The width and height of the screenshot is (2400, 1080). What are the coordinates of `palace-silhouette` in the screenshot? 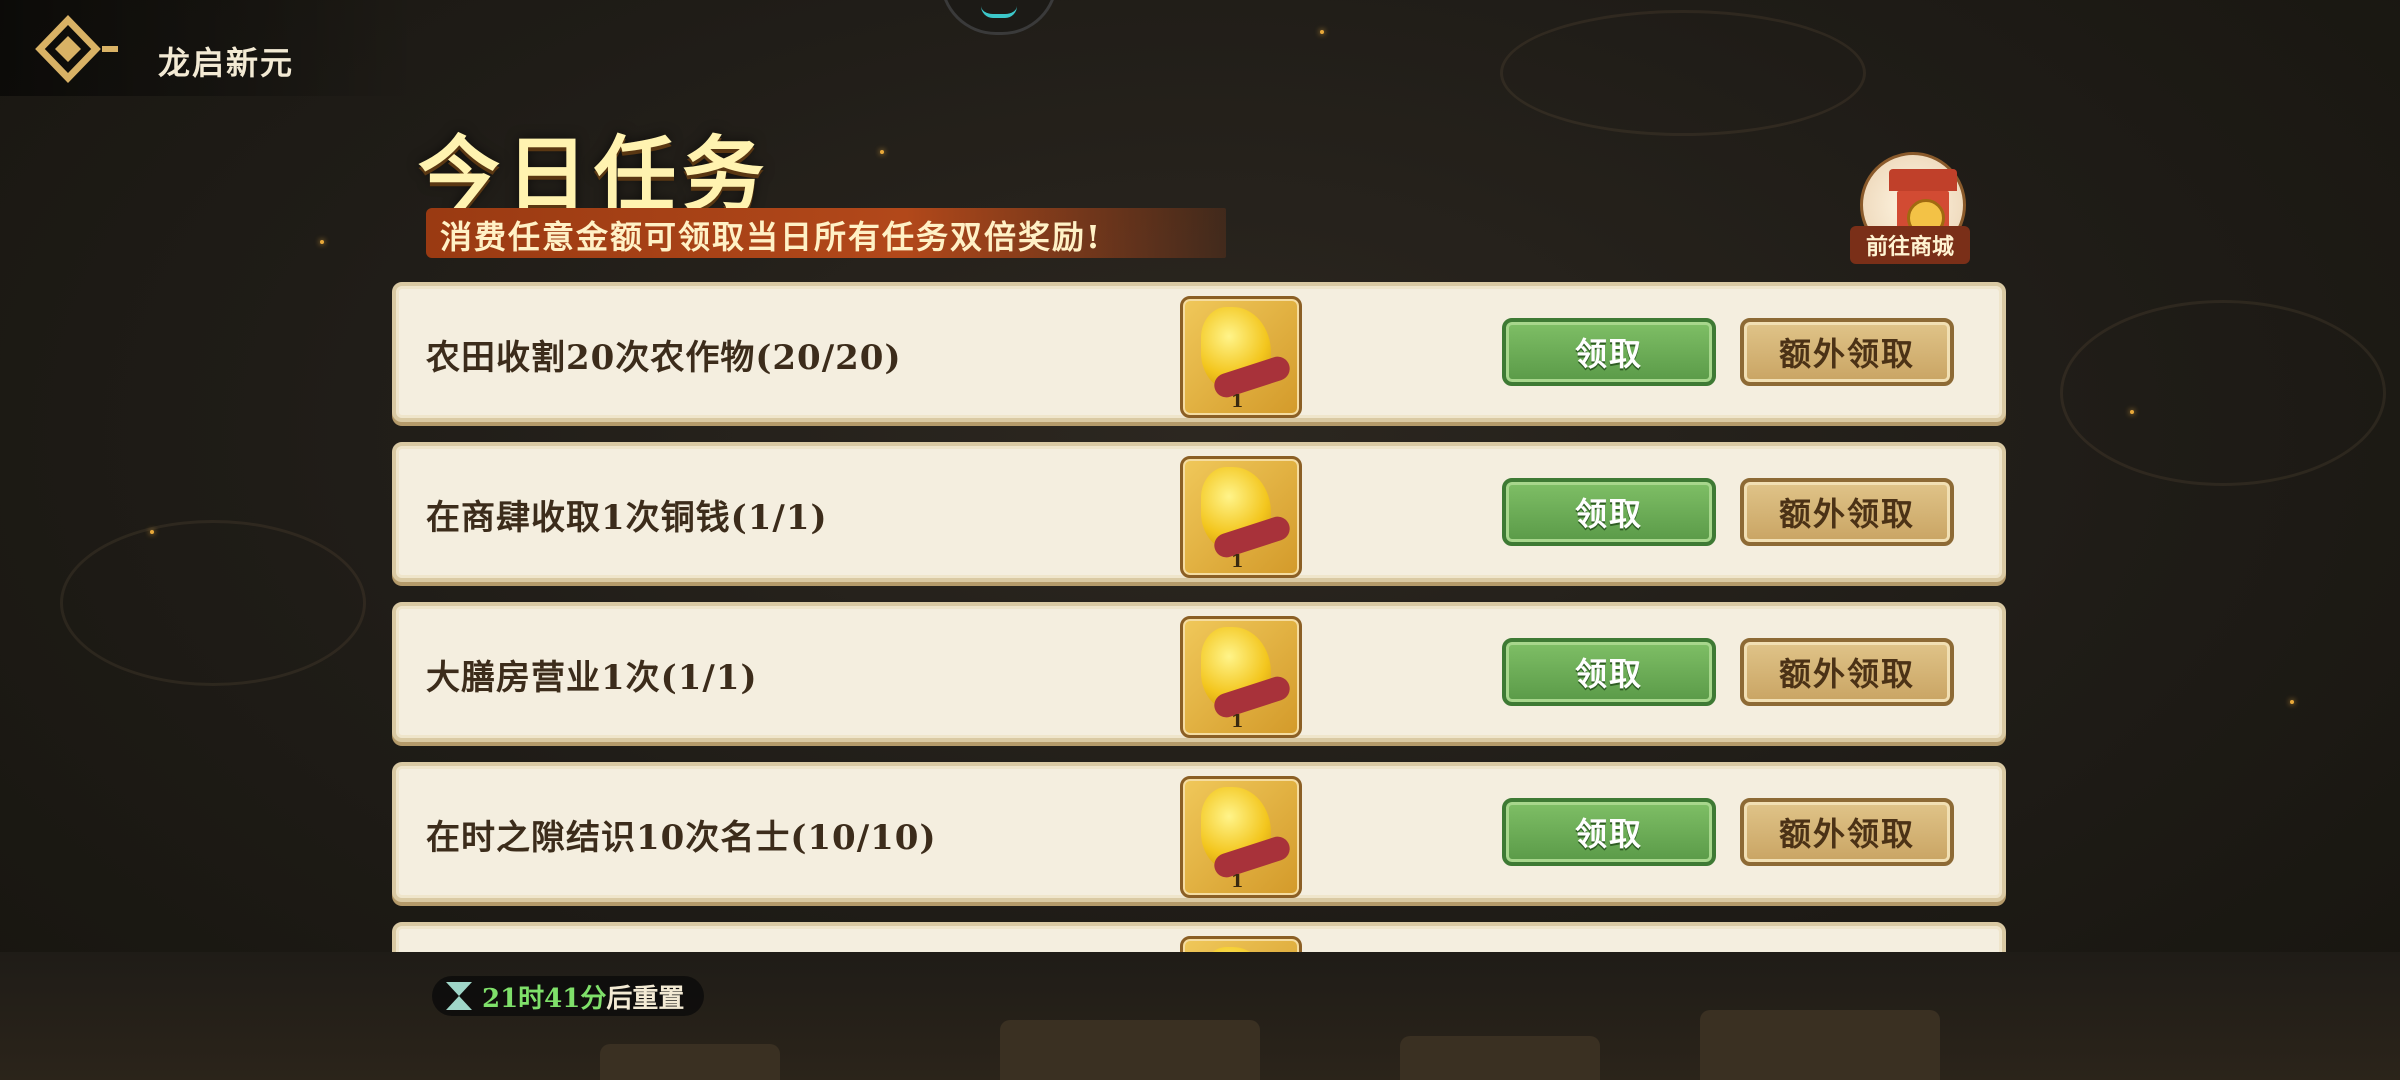 It's located at (1200, 1016).